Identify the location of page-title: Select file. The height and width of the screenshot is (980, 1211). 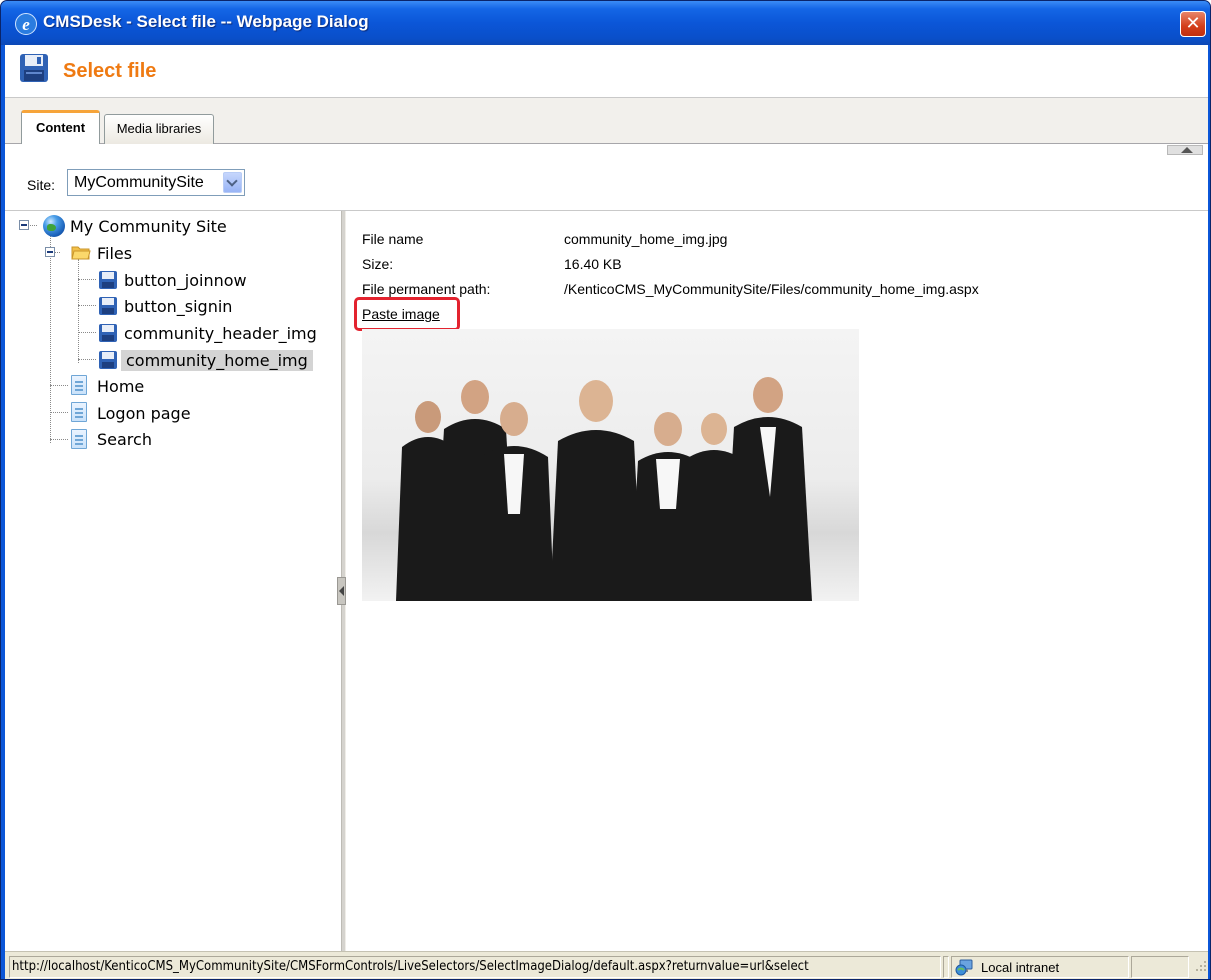
(110, 71).